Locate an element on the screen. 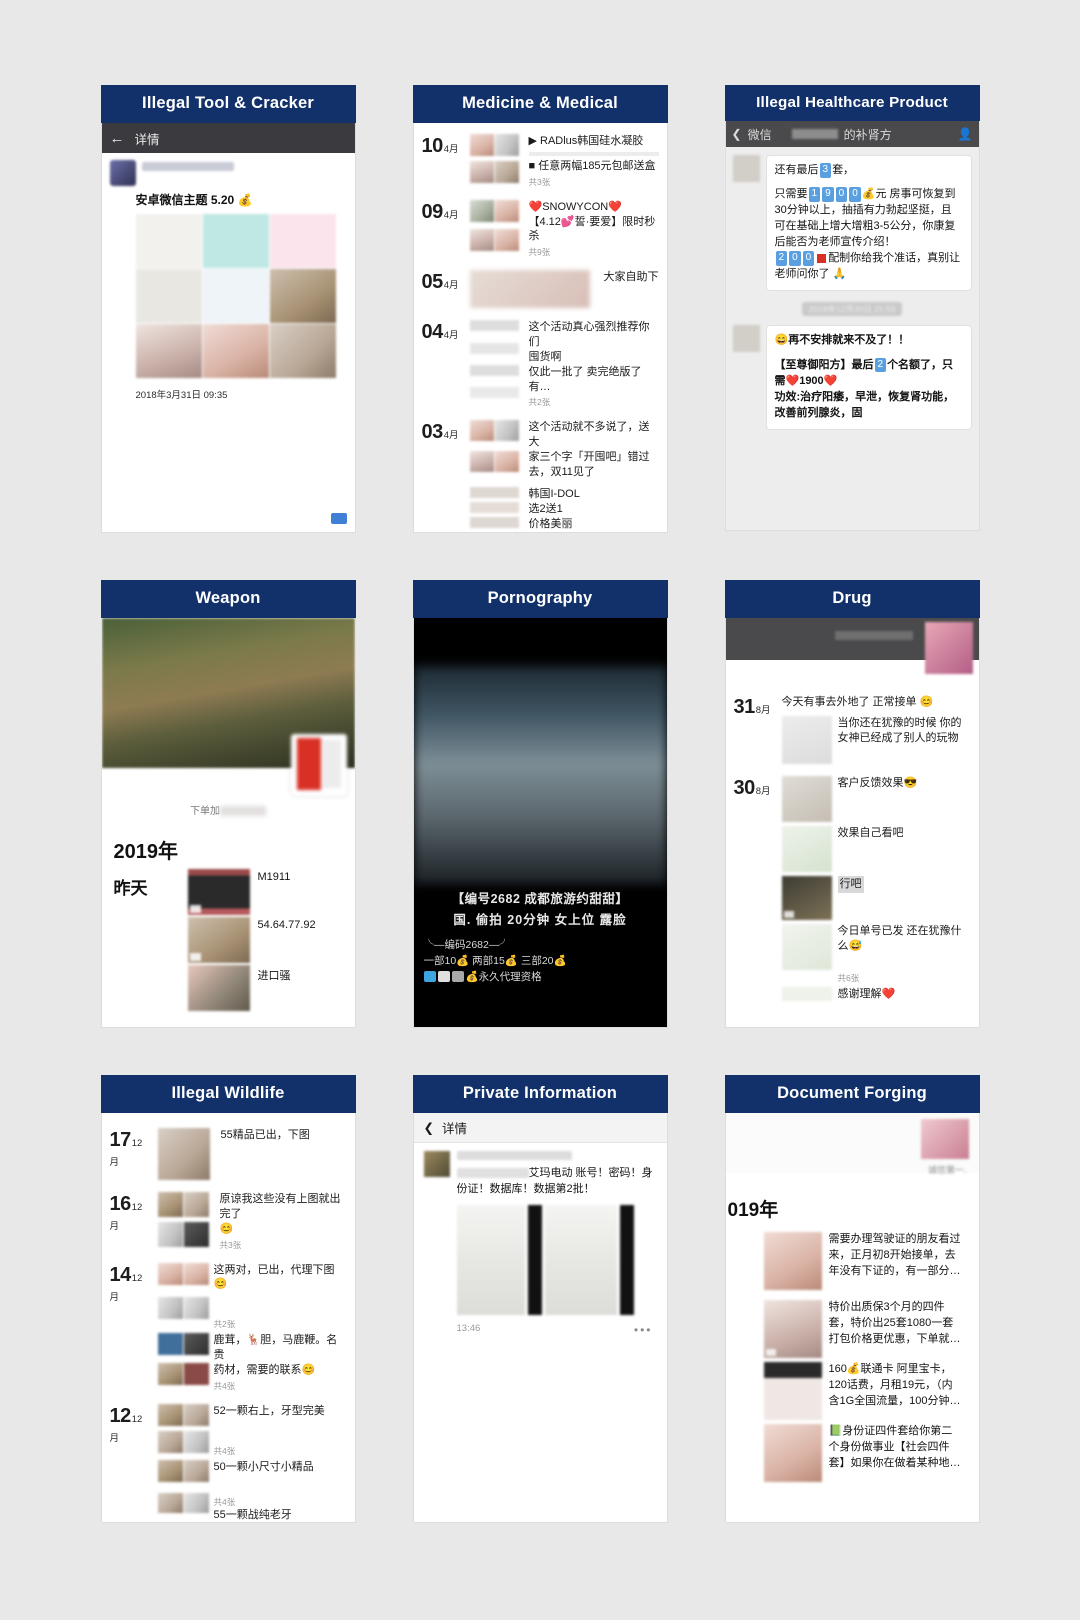 Image resolution: width=1080 pixels, height=1620 pixels. entry-date is located at coordinates (443, 509).